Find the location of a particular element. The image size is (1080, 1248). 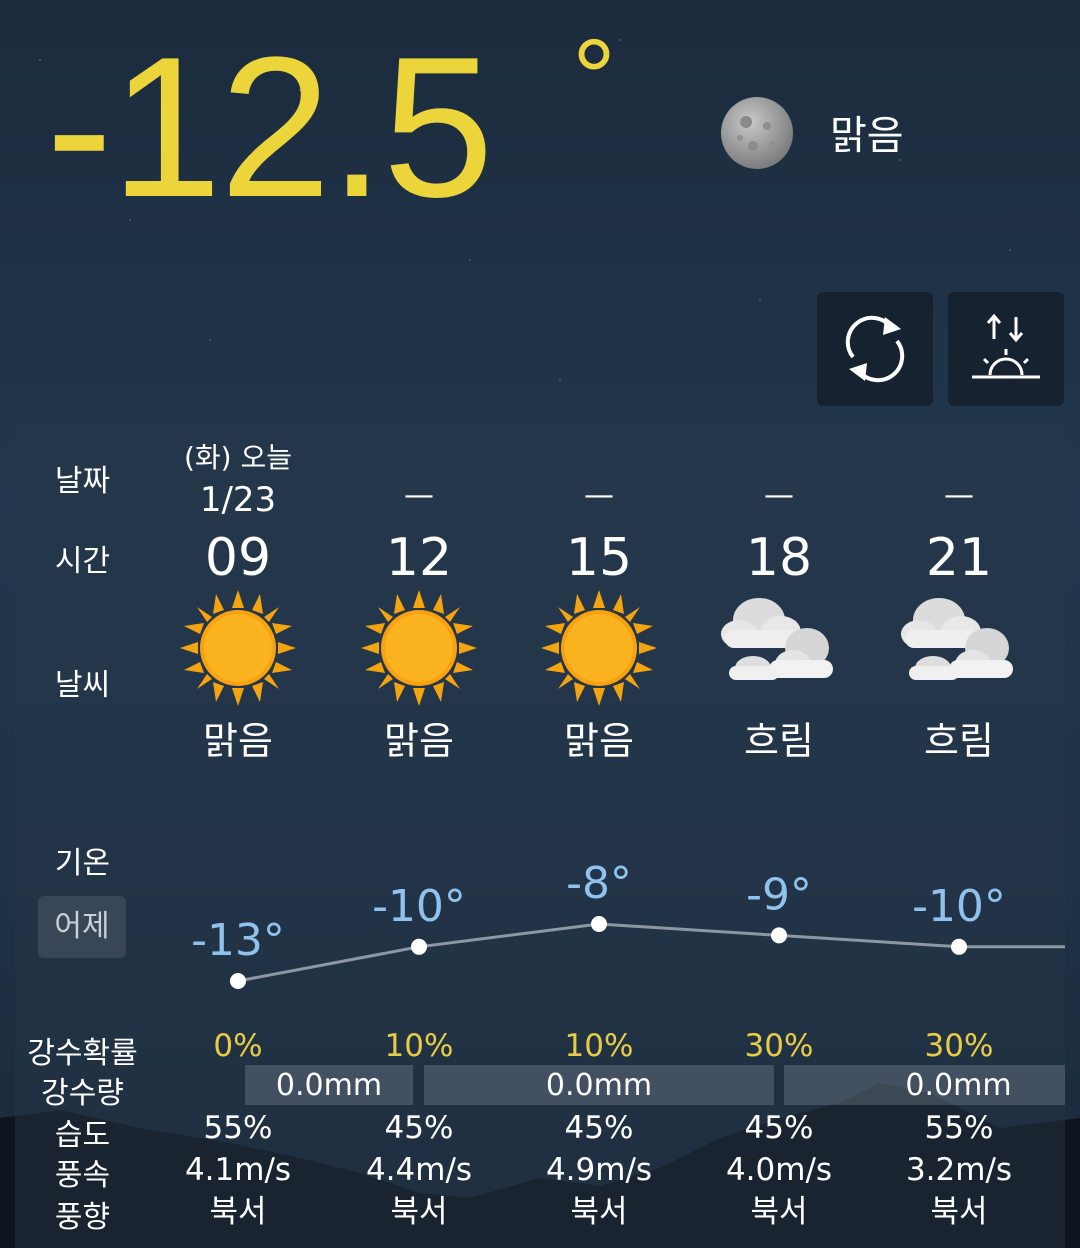

label-weather: 날씨 is located at coordinates (82, 685).